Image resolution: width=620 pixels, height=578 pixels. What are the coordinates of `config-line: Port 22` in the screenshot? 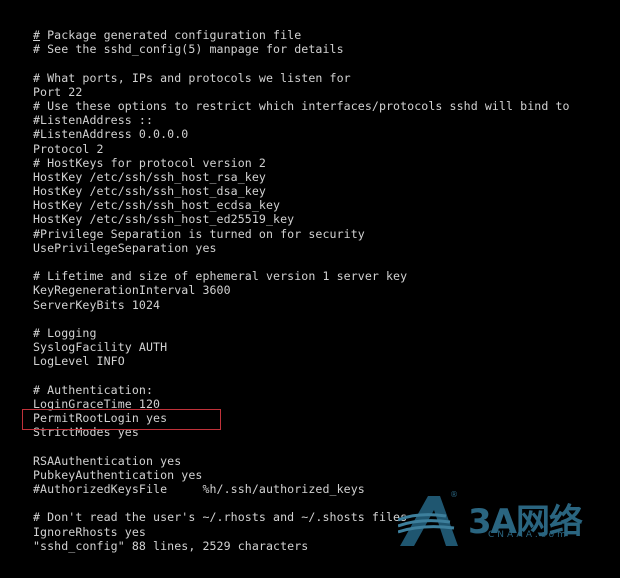 It's located at (58, 91).